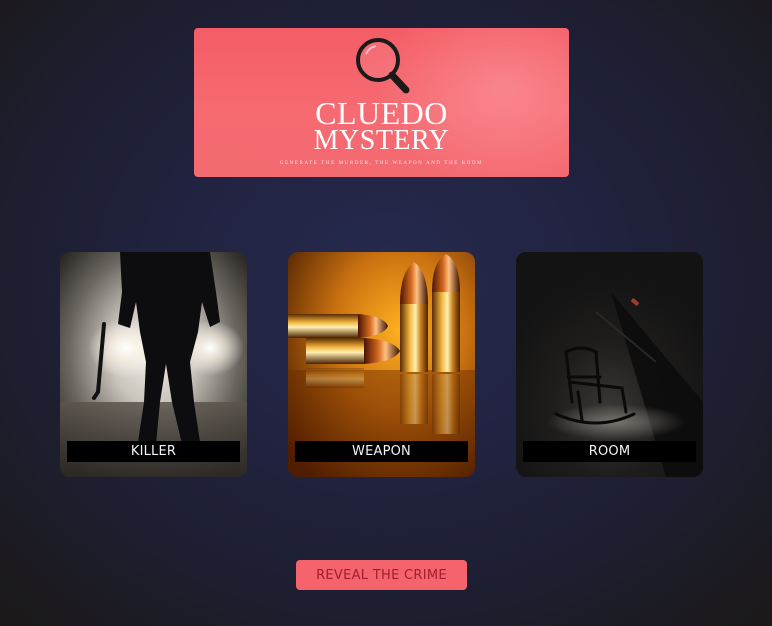 The image size is (772, 626). Describe the element at coordinates (381, 575) in the screenshot. I see `reveal-crime-button: REVEAL THE CRIME` at that location.